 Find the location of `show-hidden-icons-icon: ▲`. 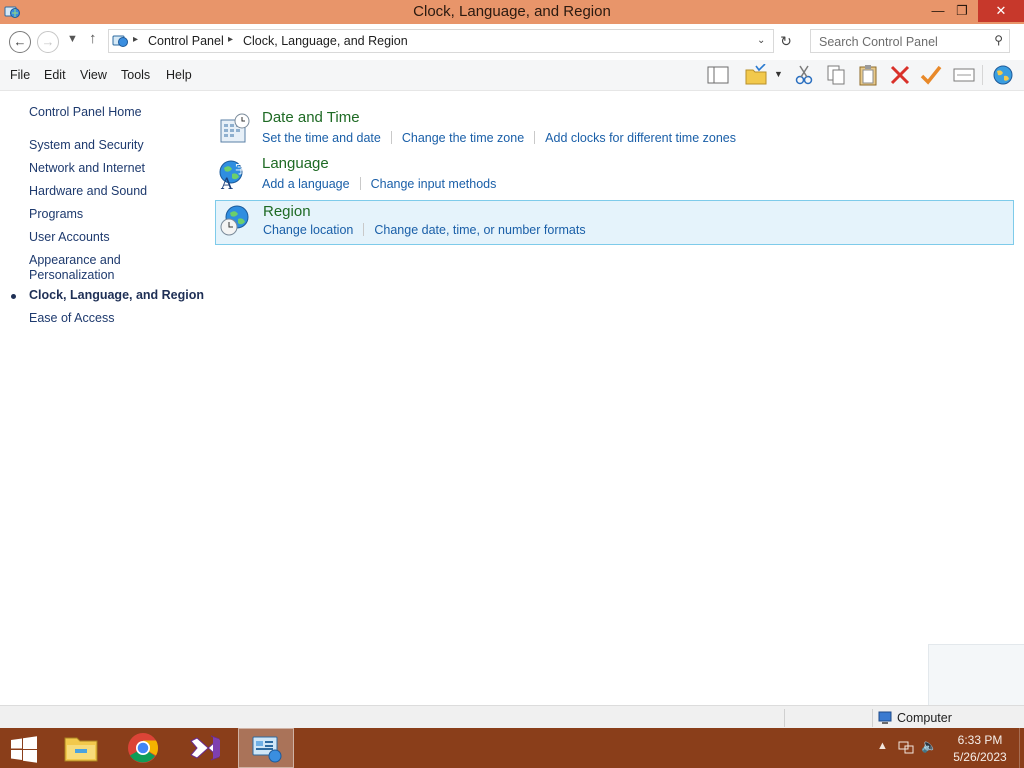

show-hidden-icons-icon: ▲ is located at coordinates (882, 746).